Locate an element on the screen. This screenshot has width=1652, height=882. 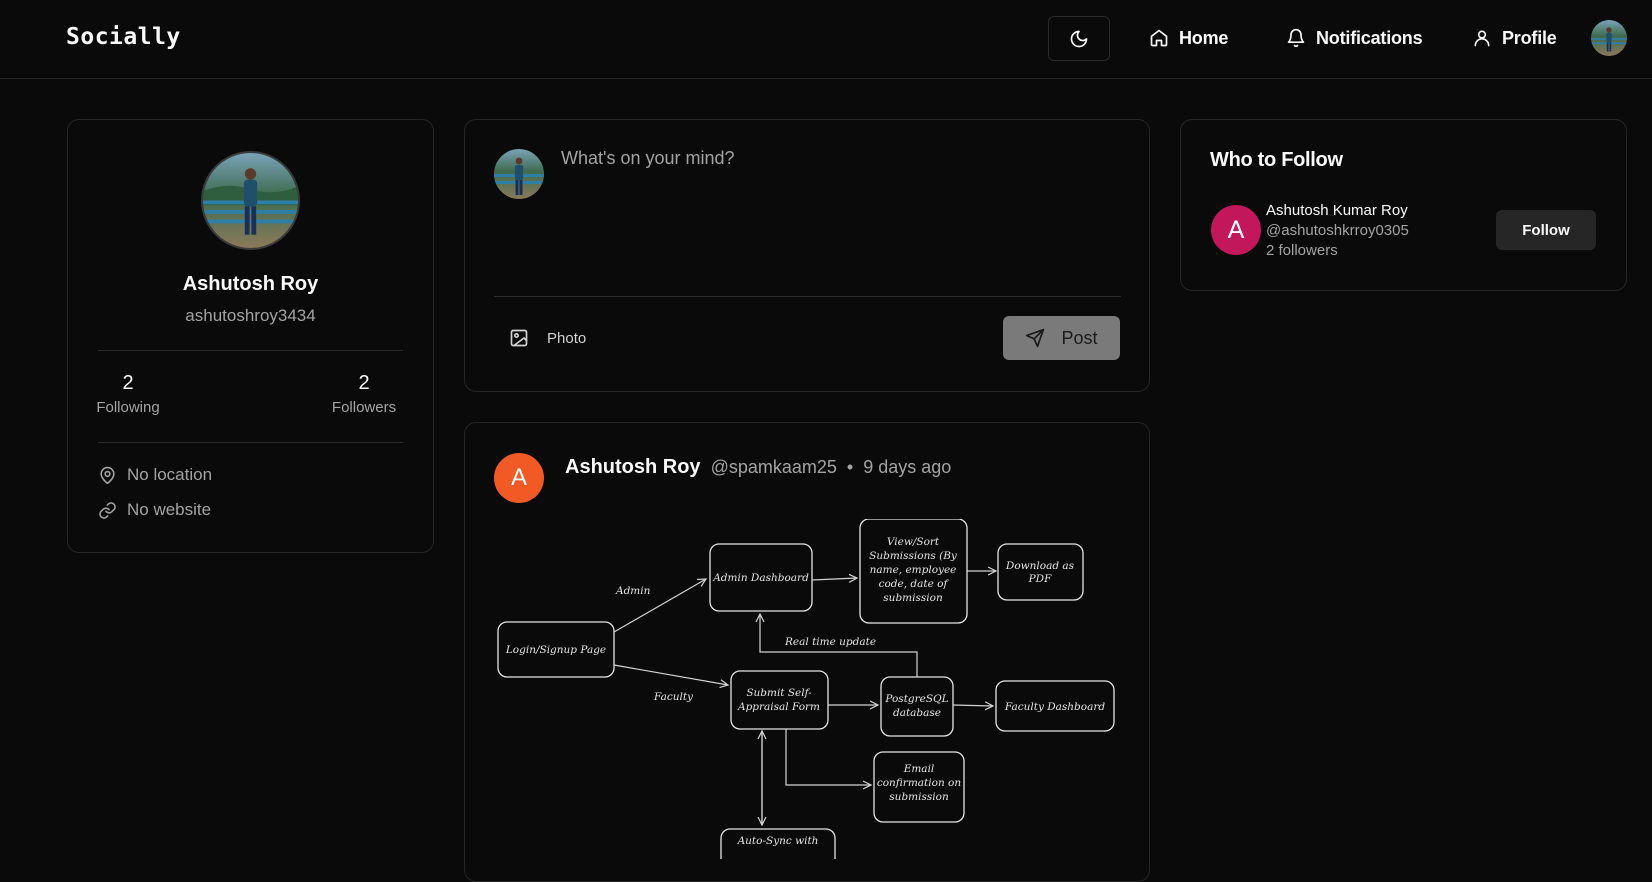
nav-home-link: Home is located at coordinates (1188, 38).